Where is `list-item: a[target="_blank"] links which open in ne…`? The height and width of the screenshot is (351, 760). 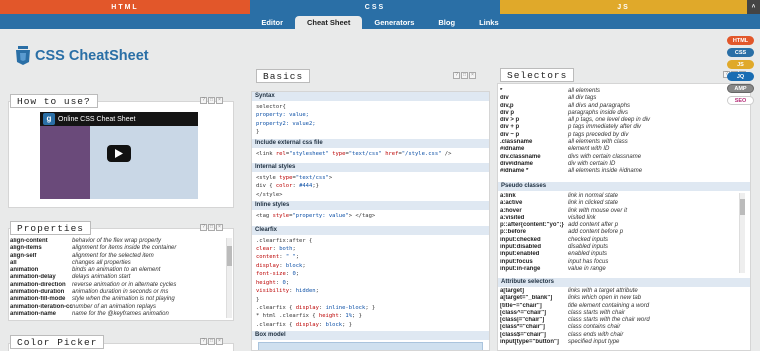 list-item: a[target="_blank"] links which open in ne… is located at coordinates (620, 298).